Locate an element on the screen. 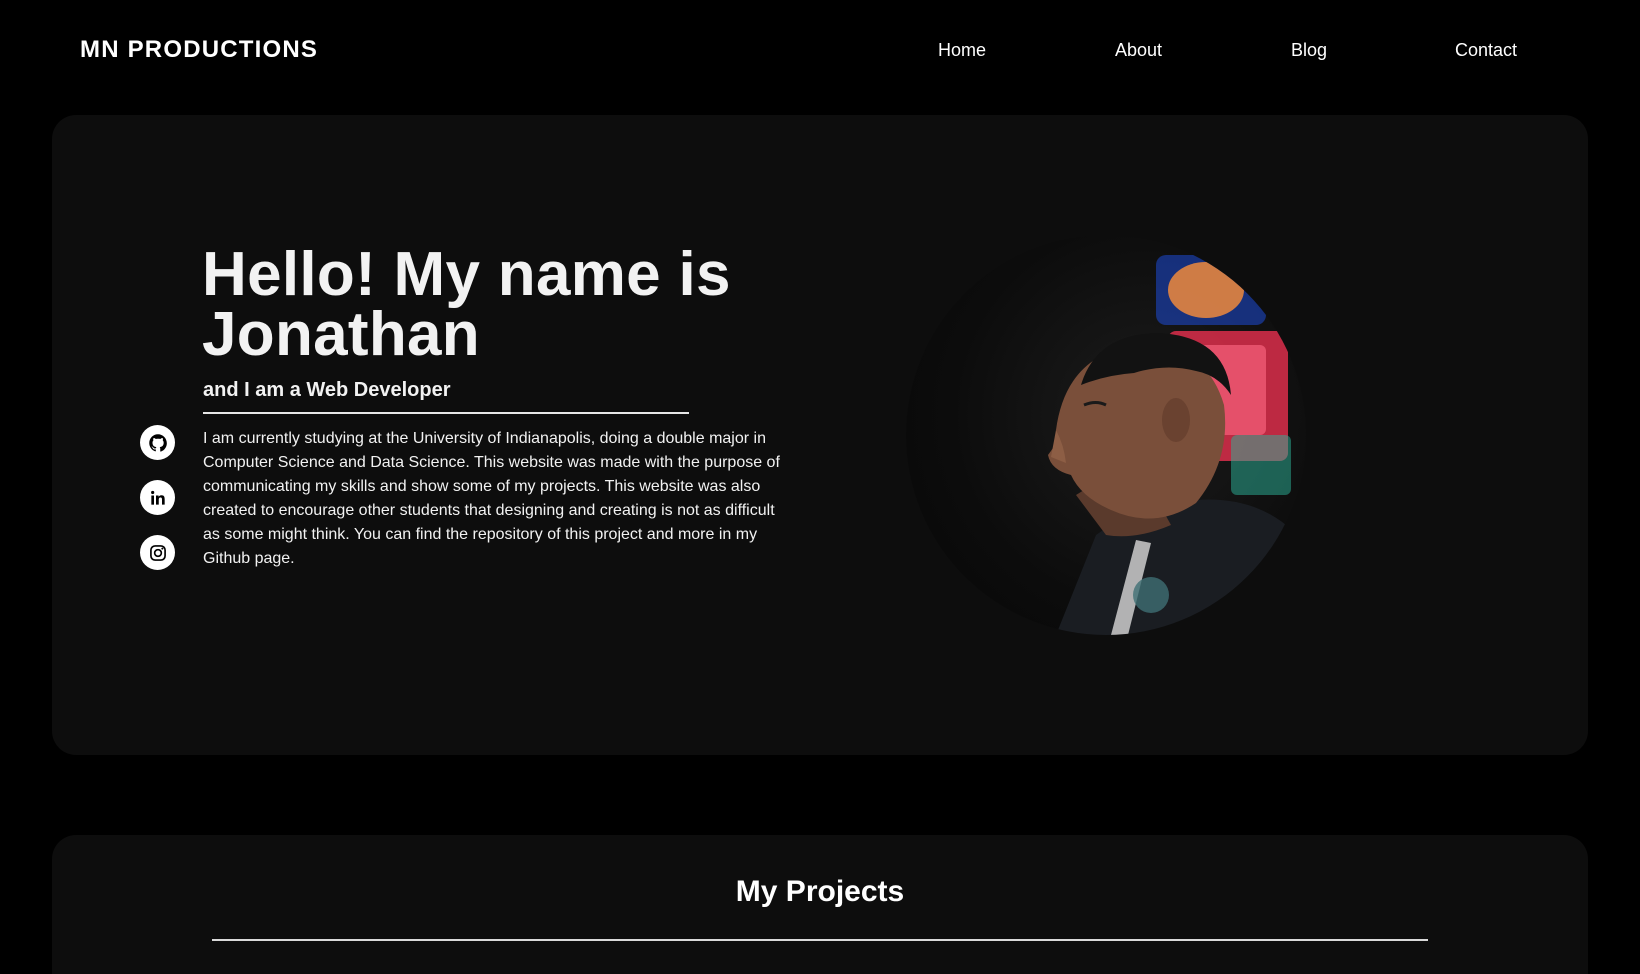 This screenshot has height=974, width=1640. hero-subtitle: and I am a Web Developer is located at coordinates (327, 390).